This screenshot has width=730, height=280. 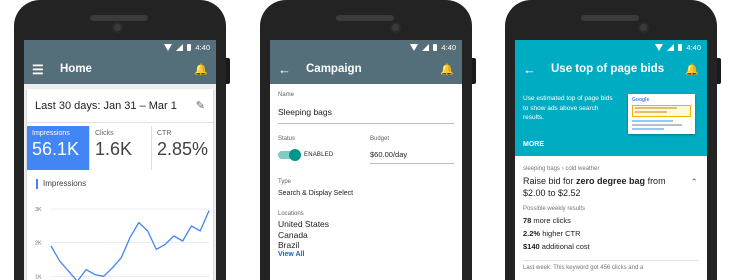 I want to click on pencil-icon: ✎, so click(x=200, y=105).